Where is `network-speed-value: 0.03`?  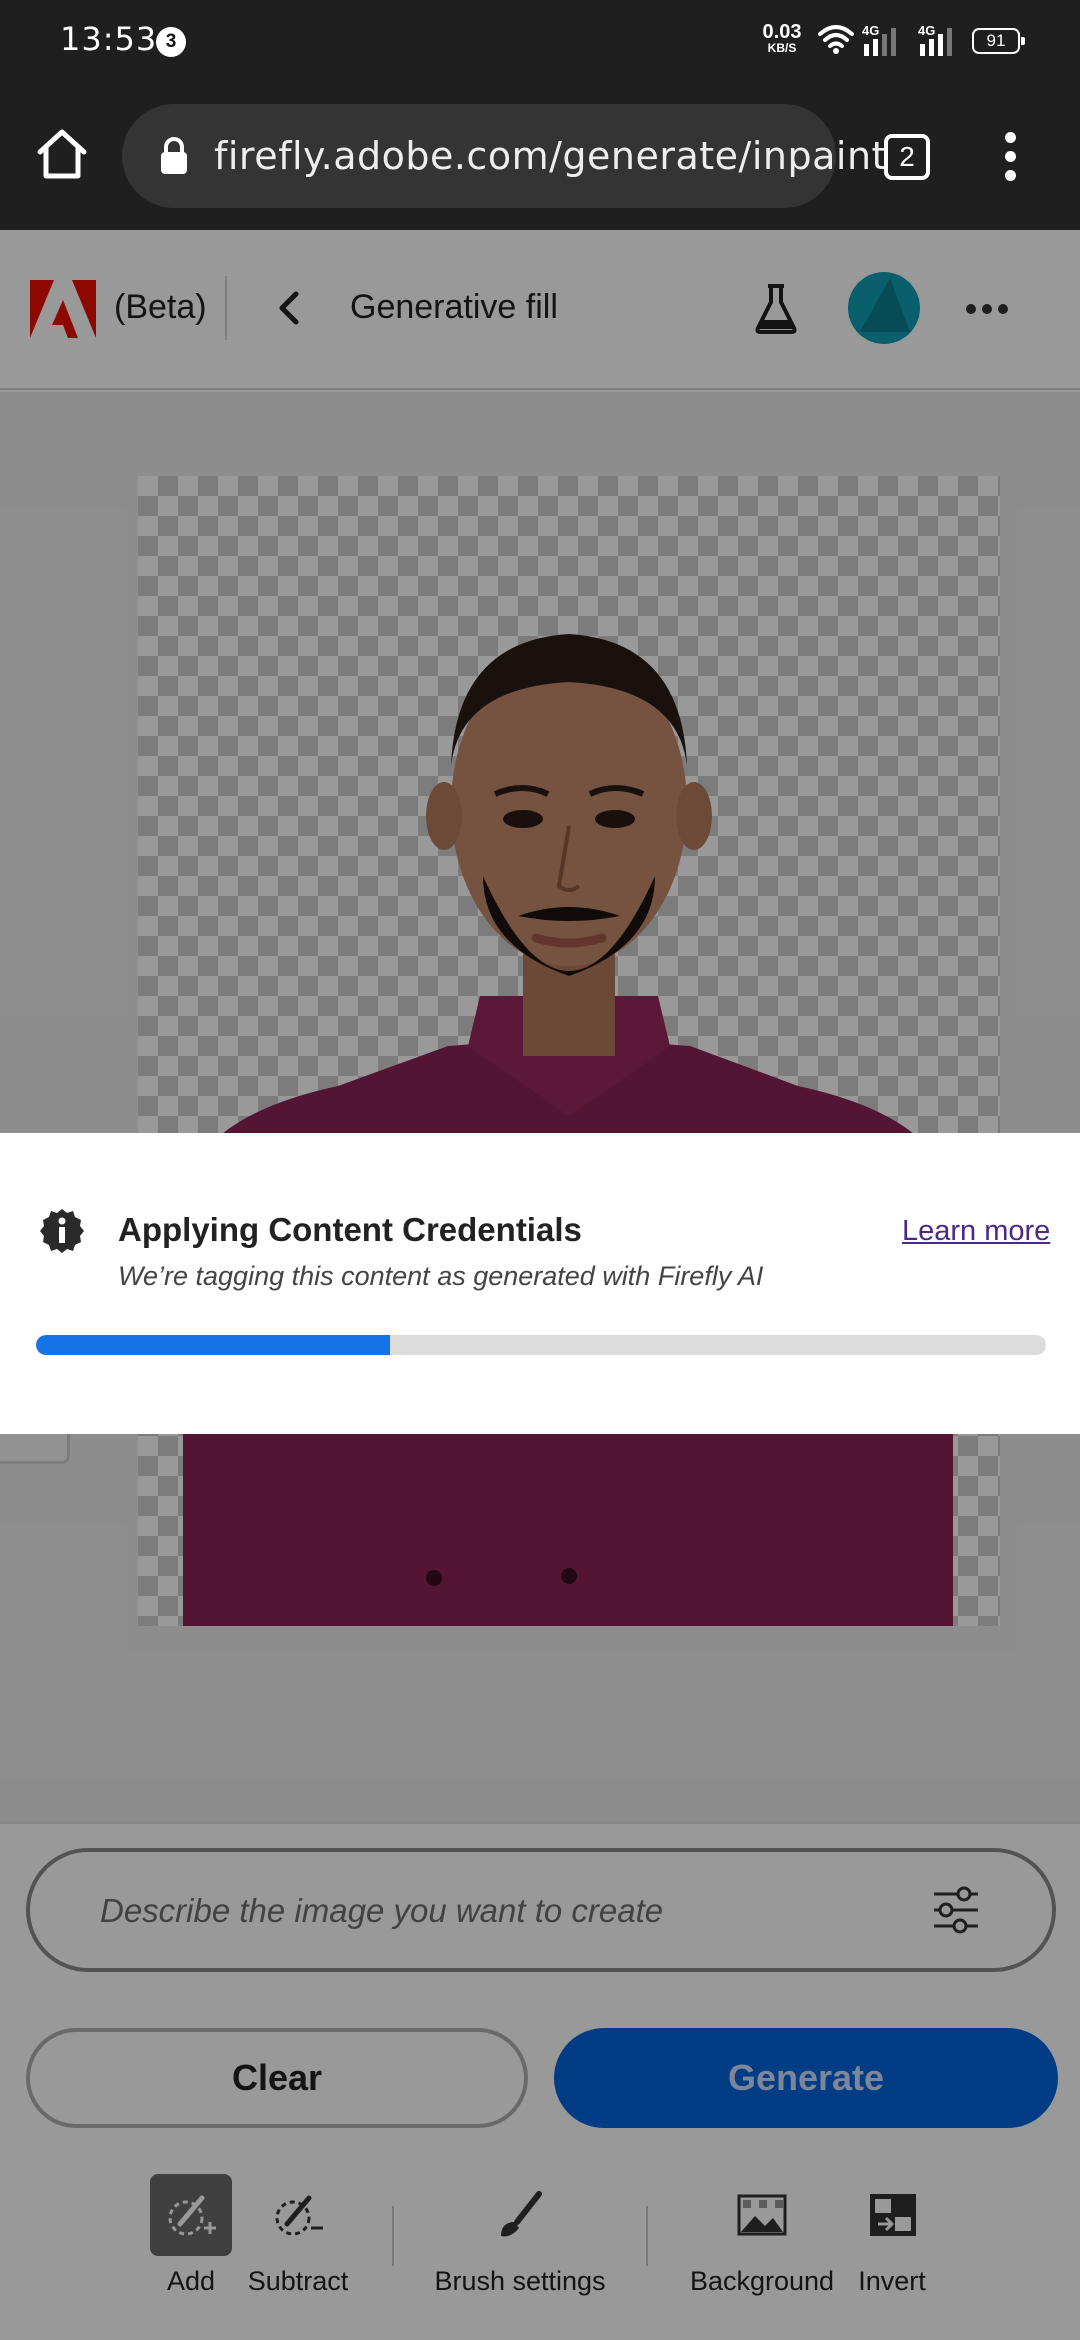
network-speed-value: 0.03 is located at coordinates (782, 32).